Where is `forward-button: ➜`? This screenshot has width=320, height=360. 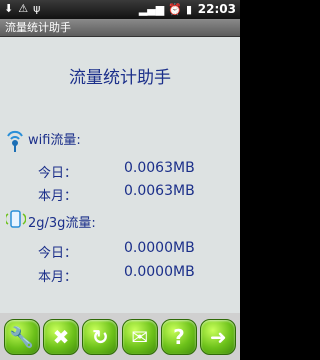
forward-button: ➜ is located at coordinates (218, 336).